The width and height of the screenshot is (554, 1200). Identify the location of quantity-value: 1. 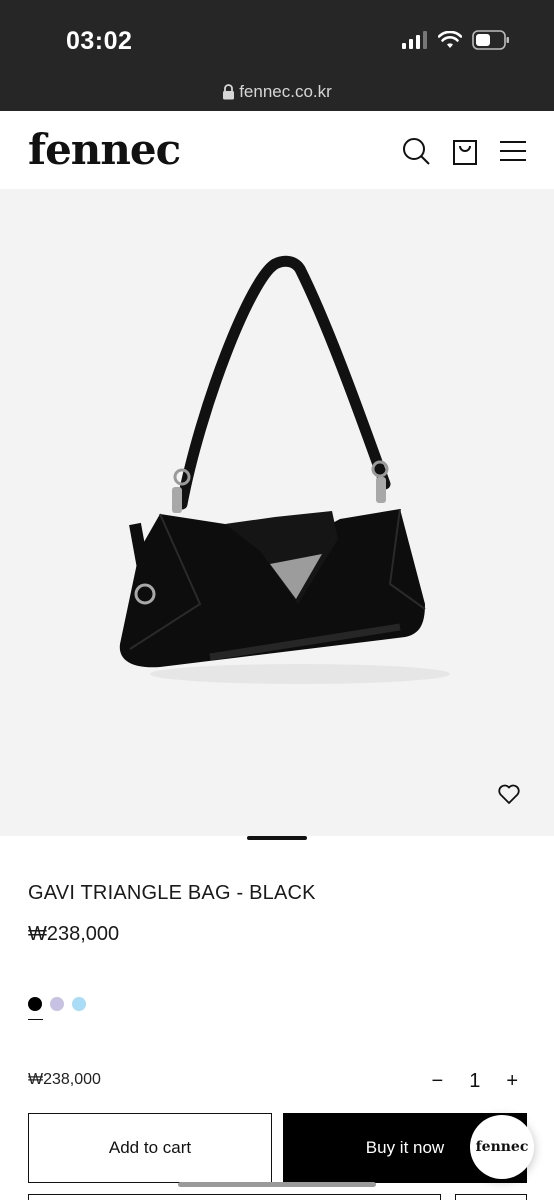
(474, 1081).